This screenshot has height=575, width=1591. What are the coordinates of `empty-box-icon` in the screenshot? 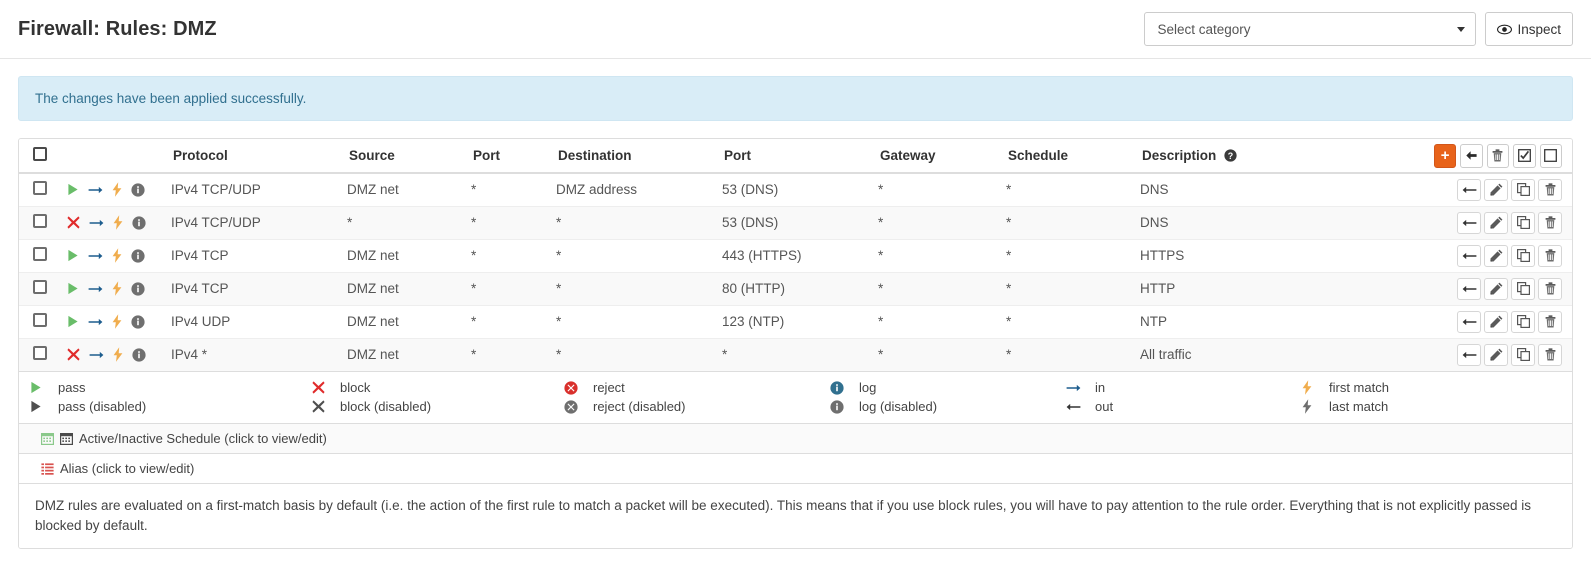 It's located at (1551, 155).